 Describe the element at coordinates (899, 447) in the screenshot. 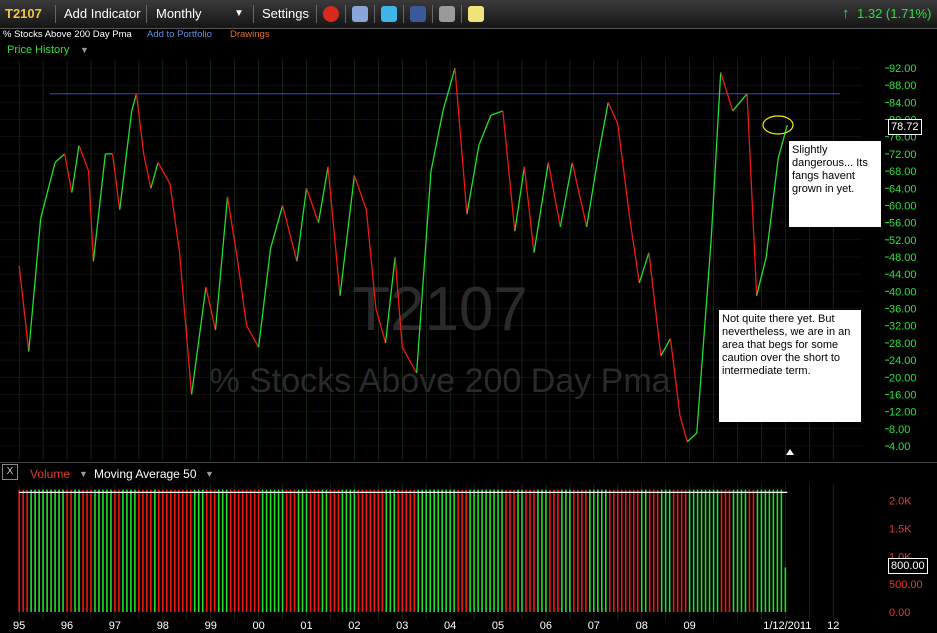

I see `y-tick-label: 4.00` at that location.